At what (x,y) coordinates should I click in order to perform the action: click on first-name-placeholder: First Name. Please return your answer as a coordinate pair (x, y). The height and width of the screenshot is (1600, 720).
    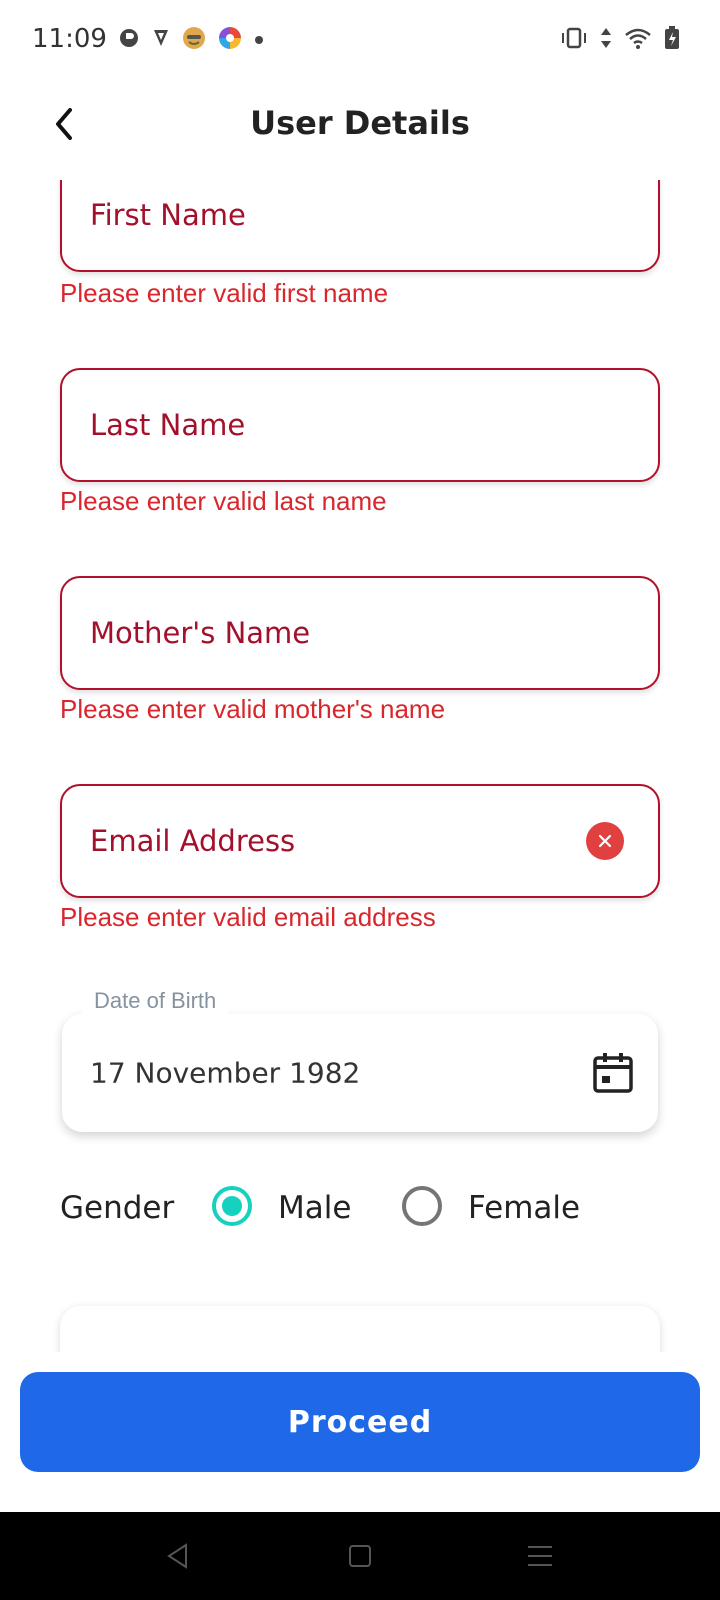
    Looking at the image, I should click on (168, 215).